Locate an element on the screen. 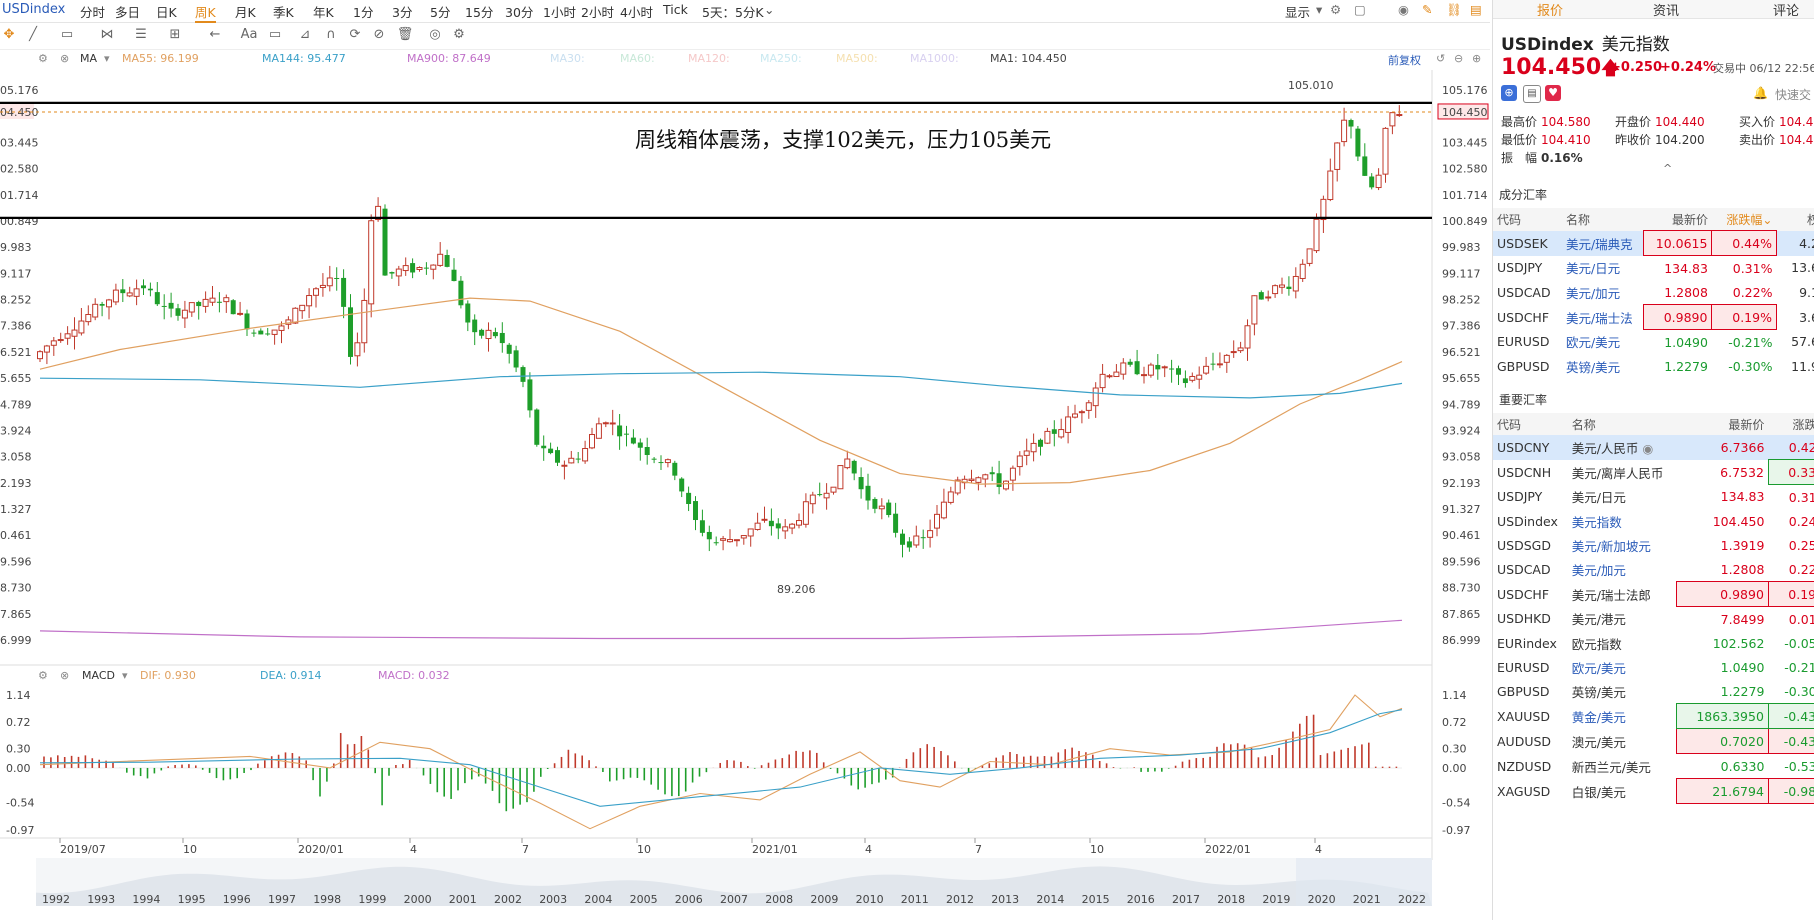 This screenshot has width=1814, height=920. text-tool-icon: Aa is located at coordinates (249, 35).